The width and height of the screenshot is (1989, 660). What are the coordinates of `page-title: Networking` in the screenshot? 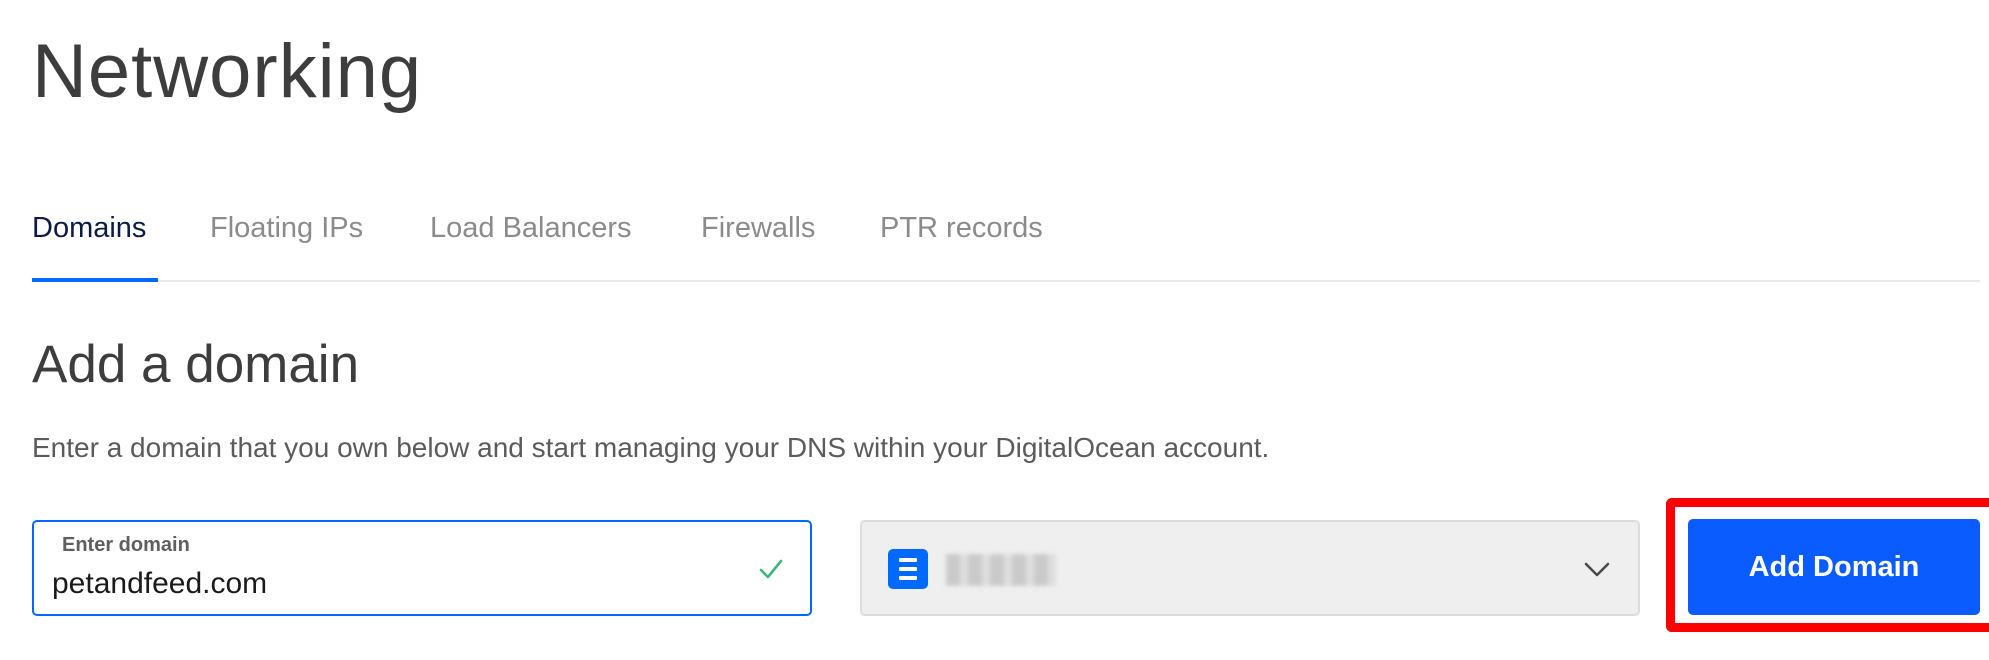 It's located at (227, 71).